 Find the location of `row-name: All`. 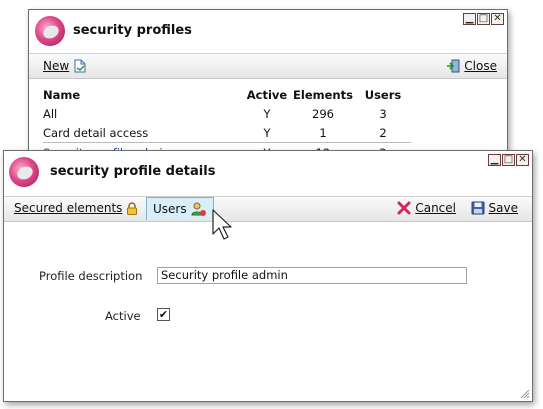

row-name: All is located at coordinates (50, 113).